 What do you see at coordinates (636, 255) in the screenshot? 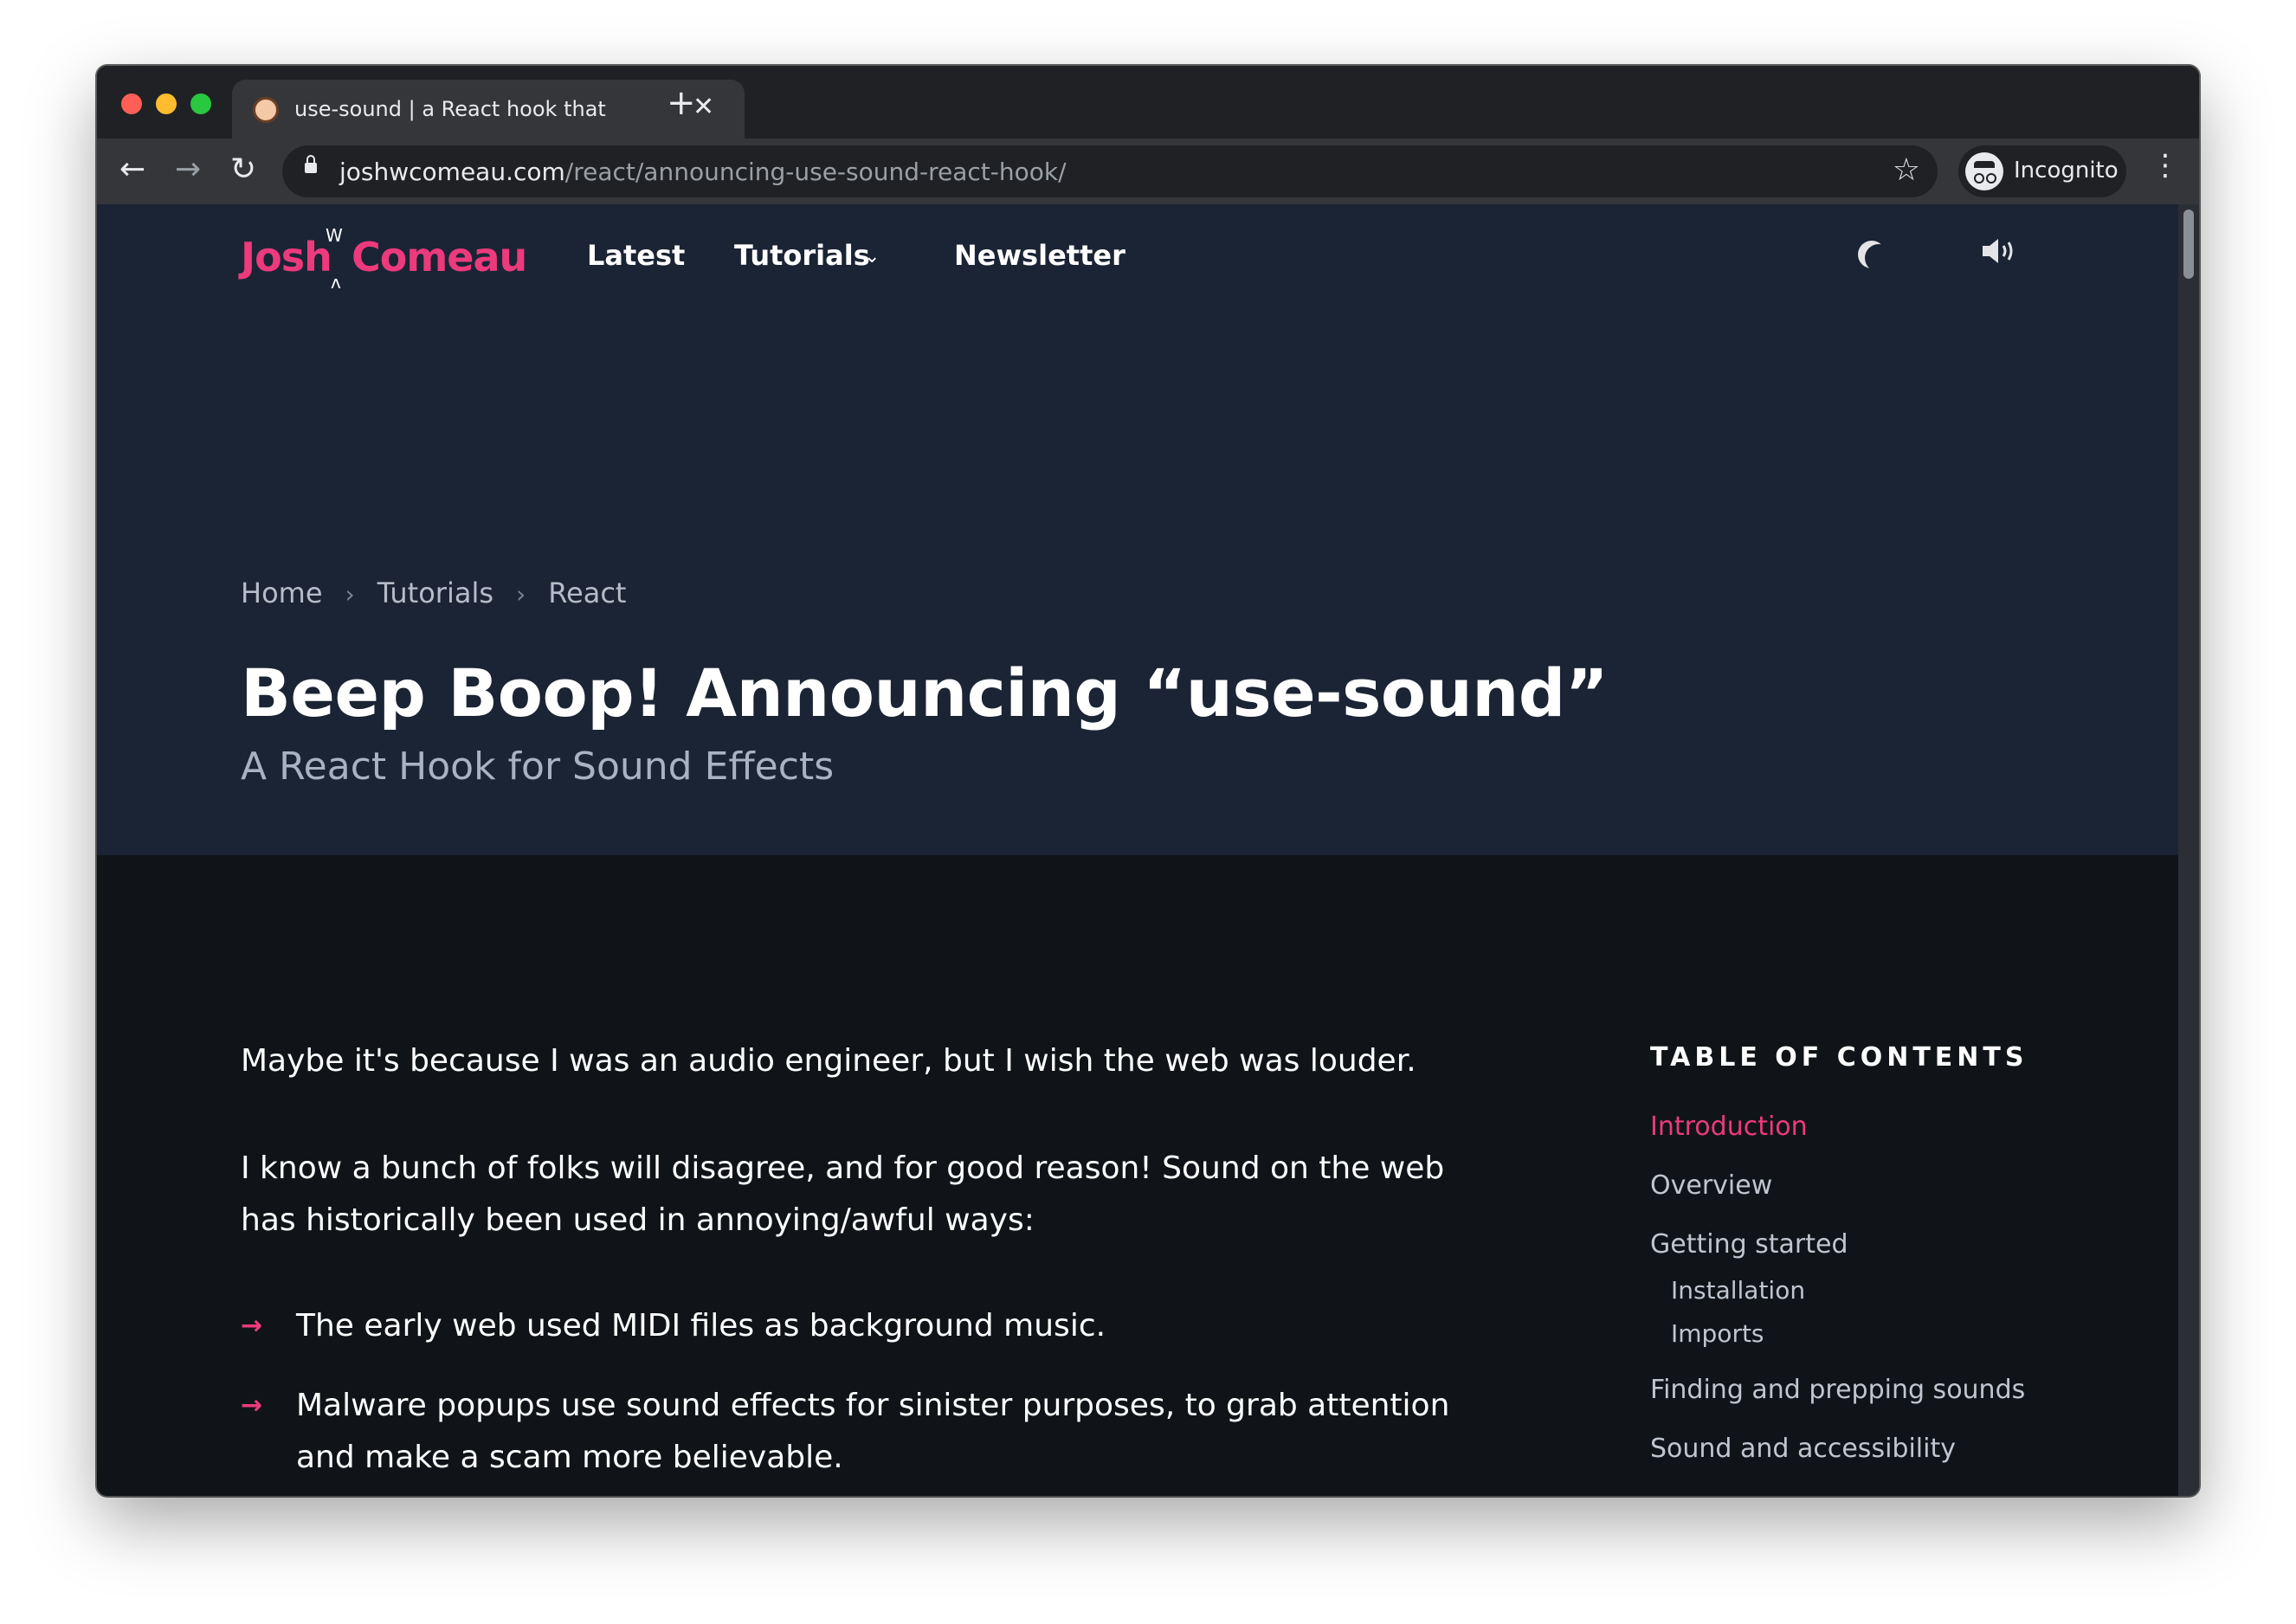
I see `nav-latest-link: Latest` at bounding box center [636, 255].